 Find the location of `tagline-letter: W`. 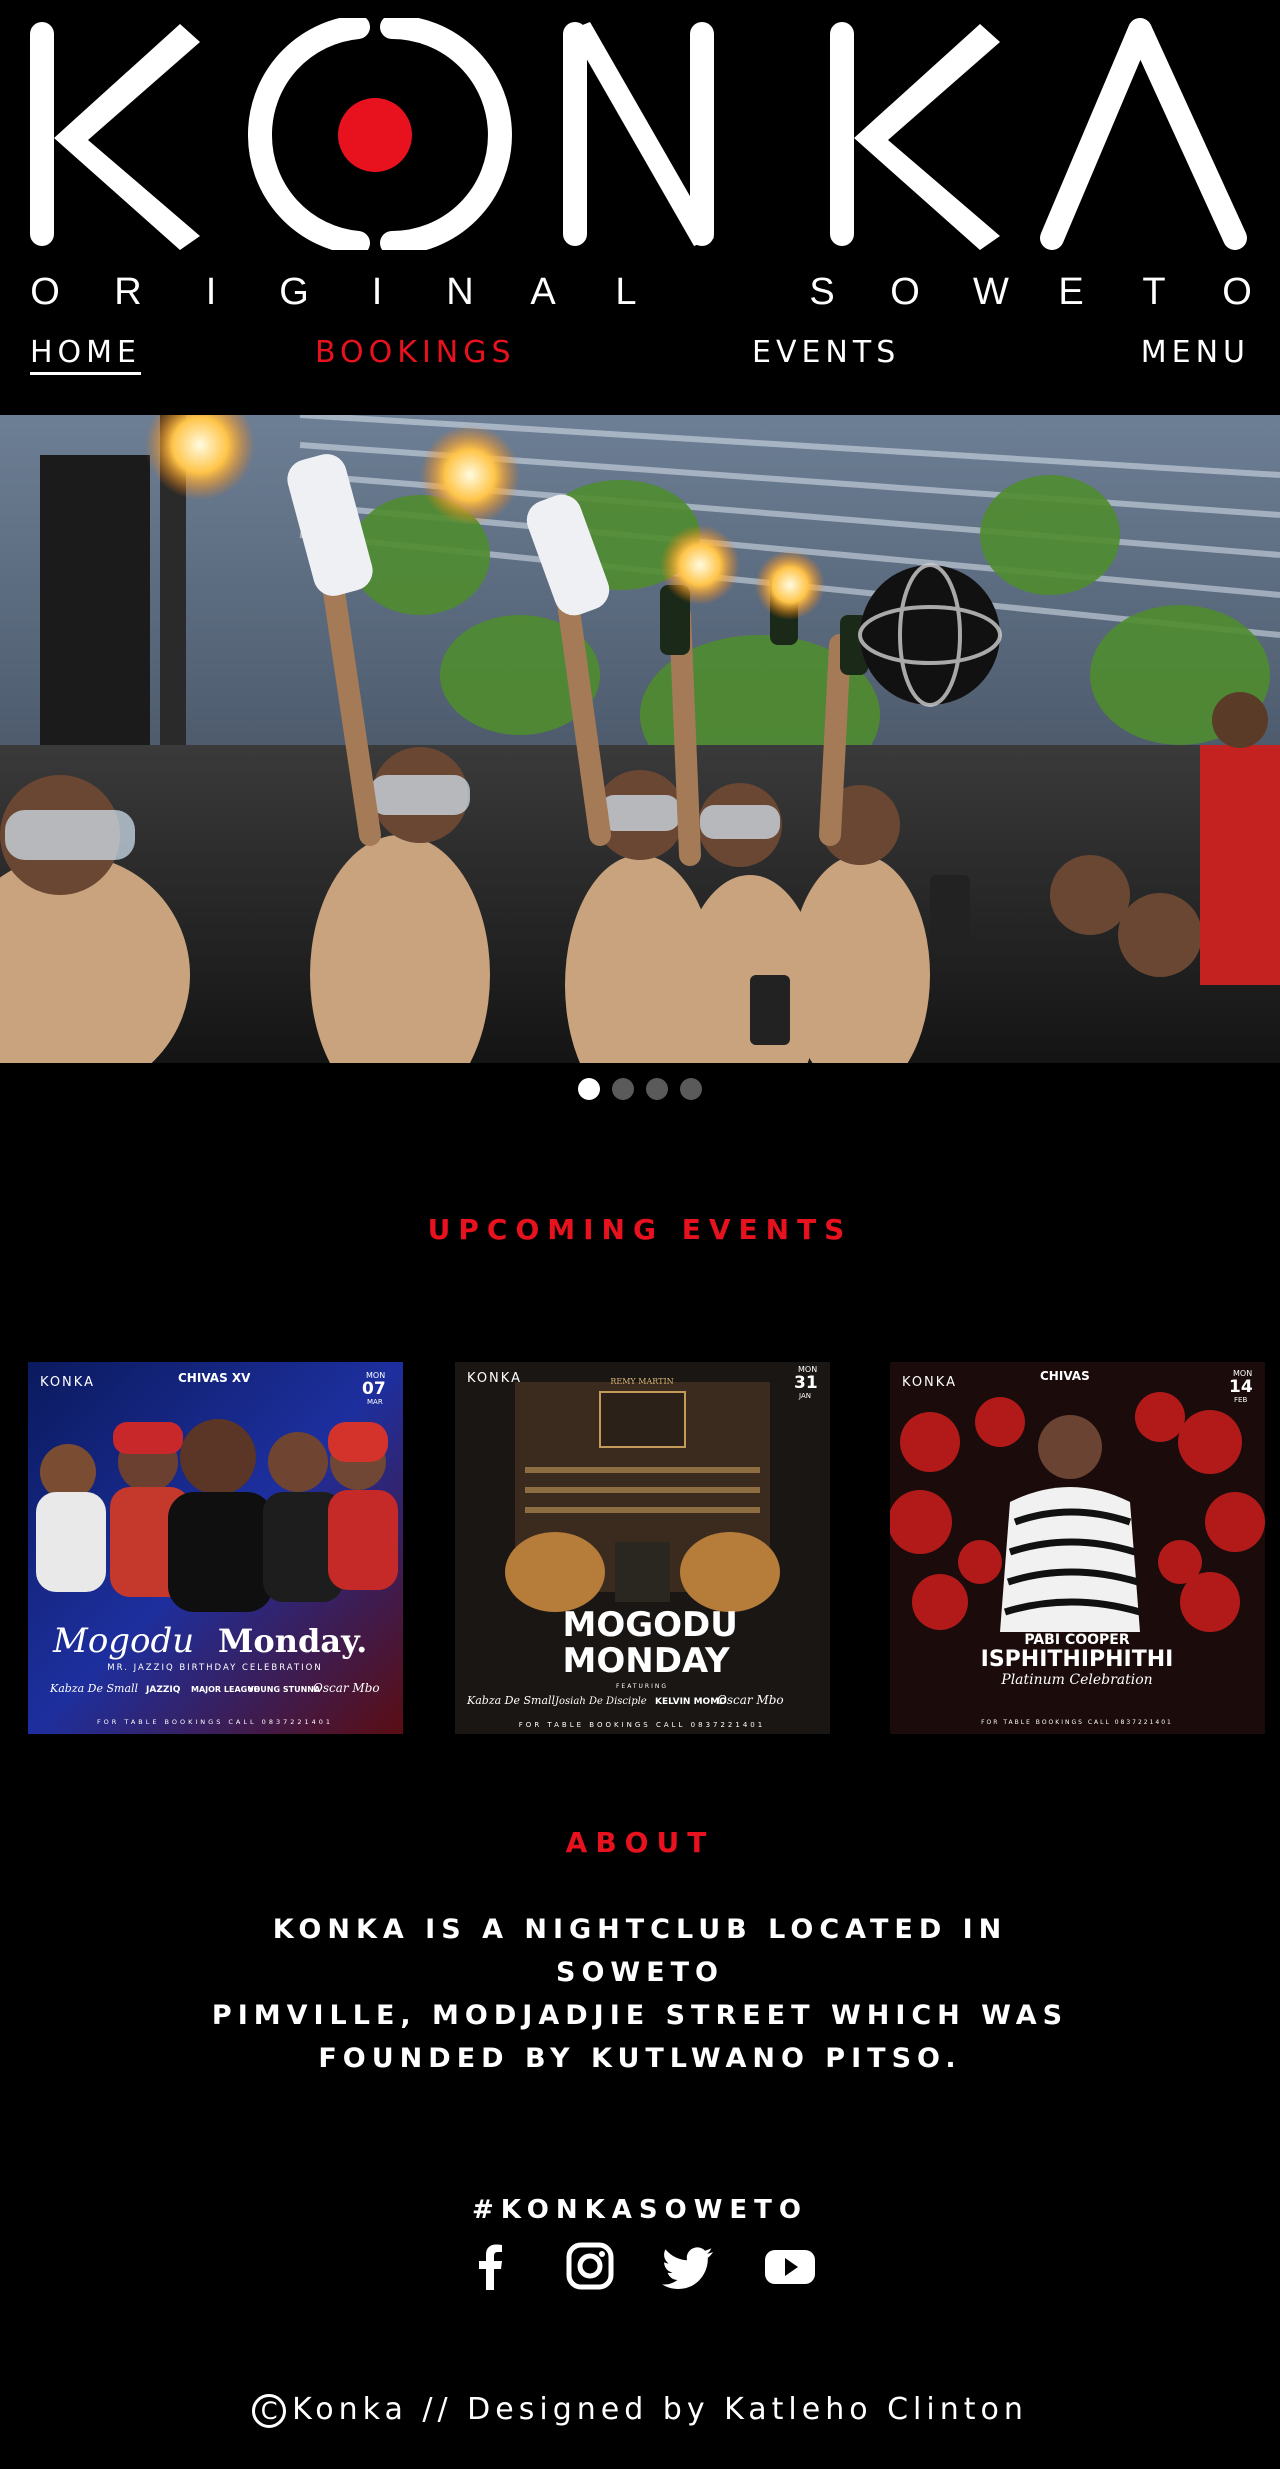

tagline-letter: W is located at coordinates (991, 291).